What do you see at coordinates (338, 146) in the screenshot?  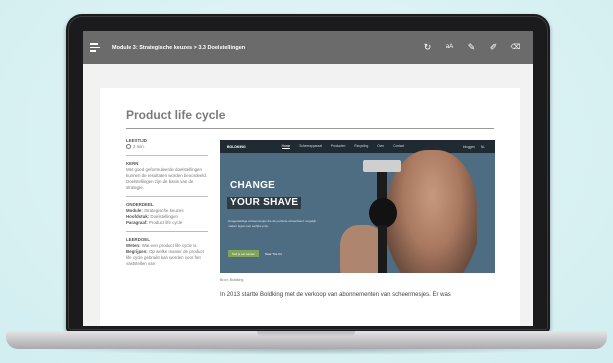 I see `hero-nav-link: Producten` at bounding box center [338, 146].